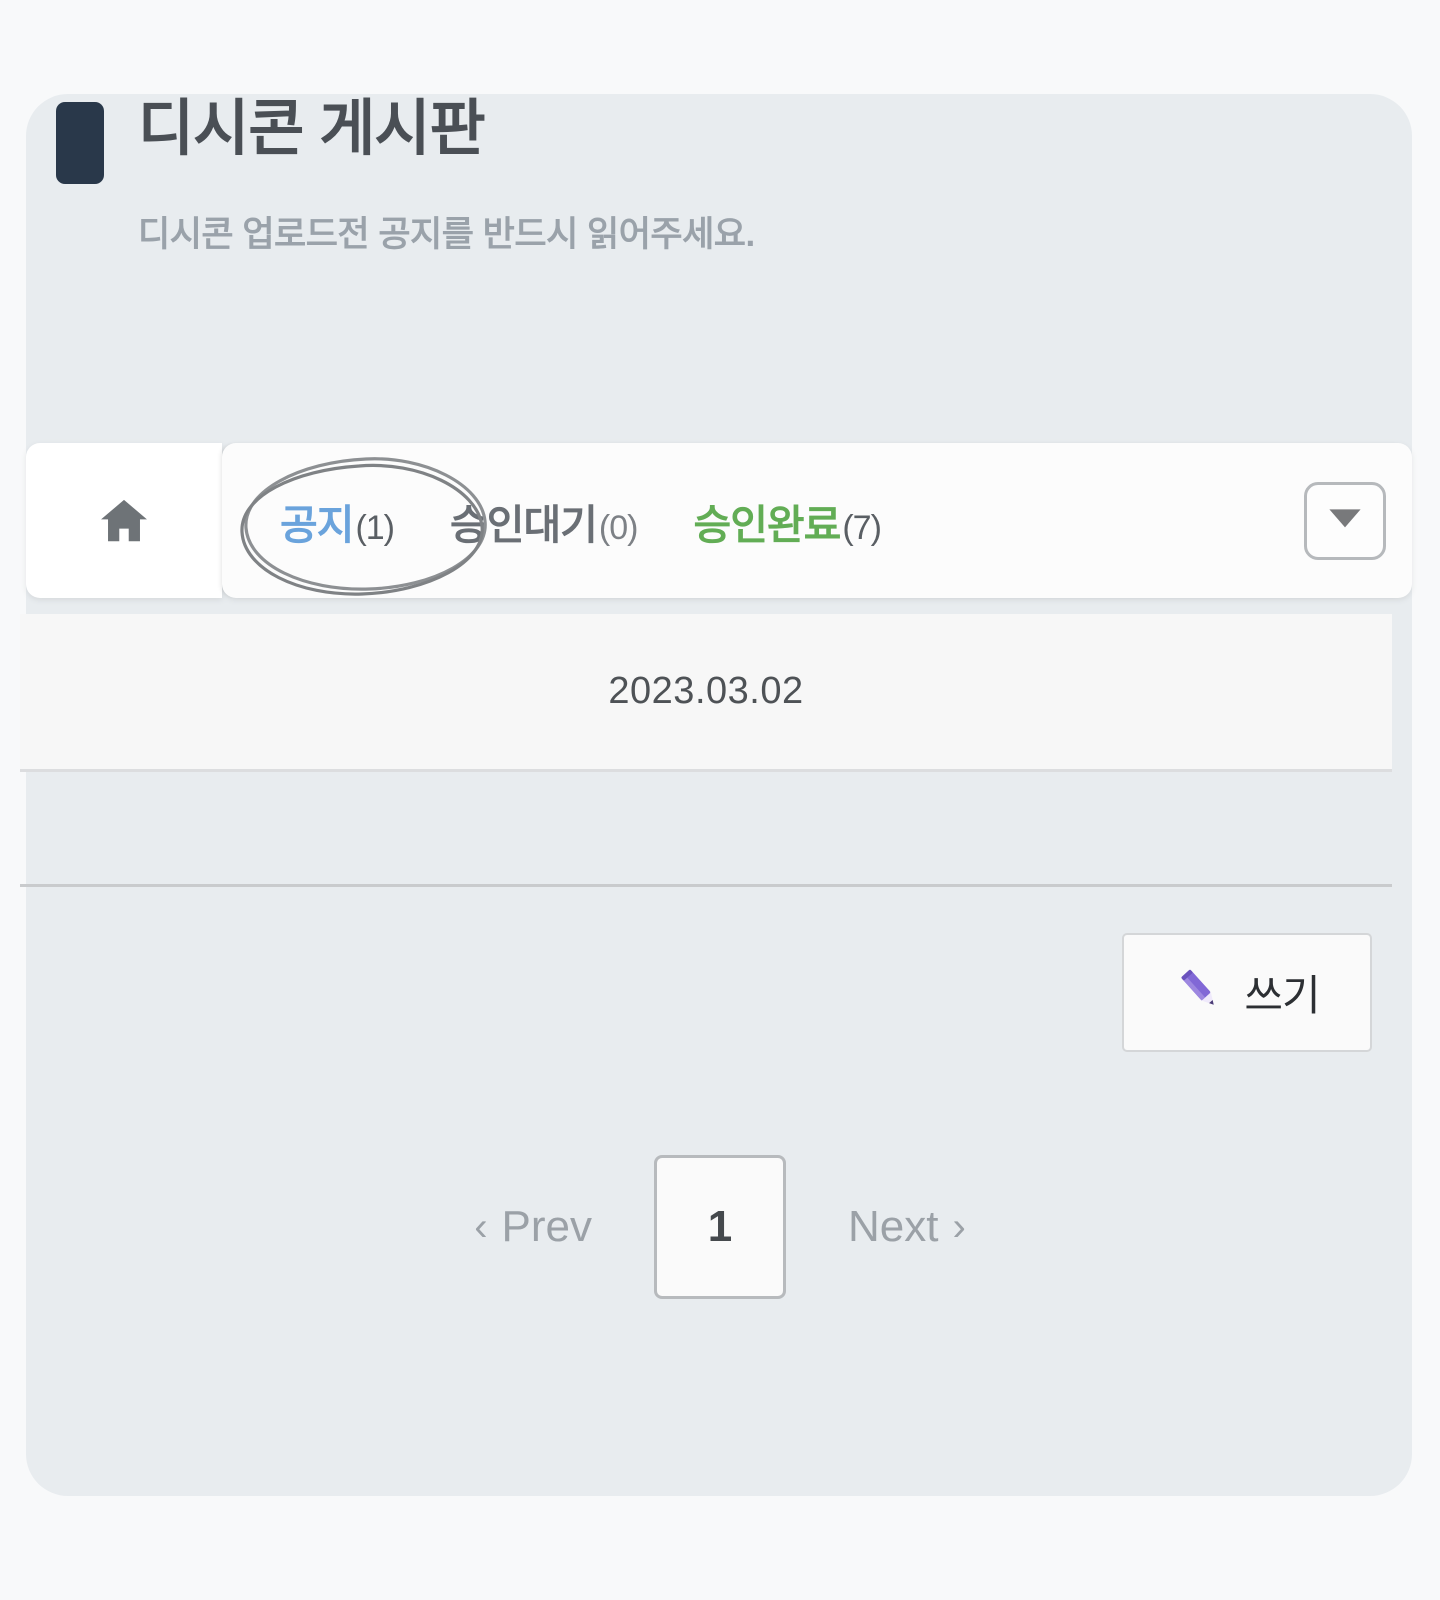 The height and width of the screenshot is (1600, 1440). I want to click on post-date: 2023.03.02, so click(706, 691).